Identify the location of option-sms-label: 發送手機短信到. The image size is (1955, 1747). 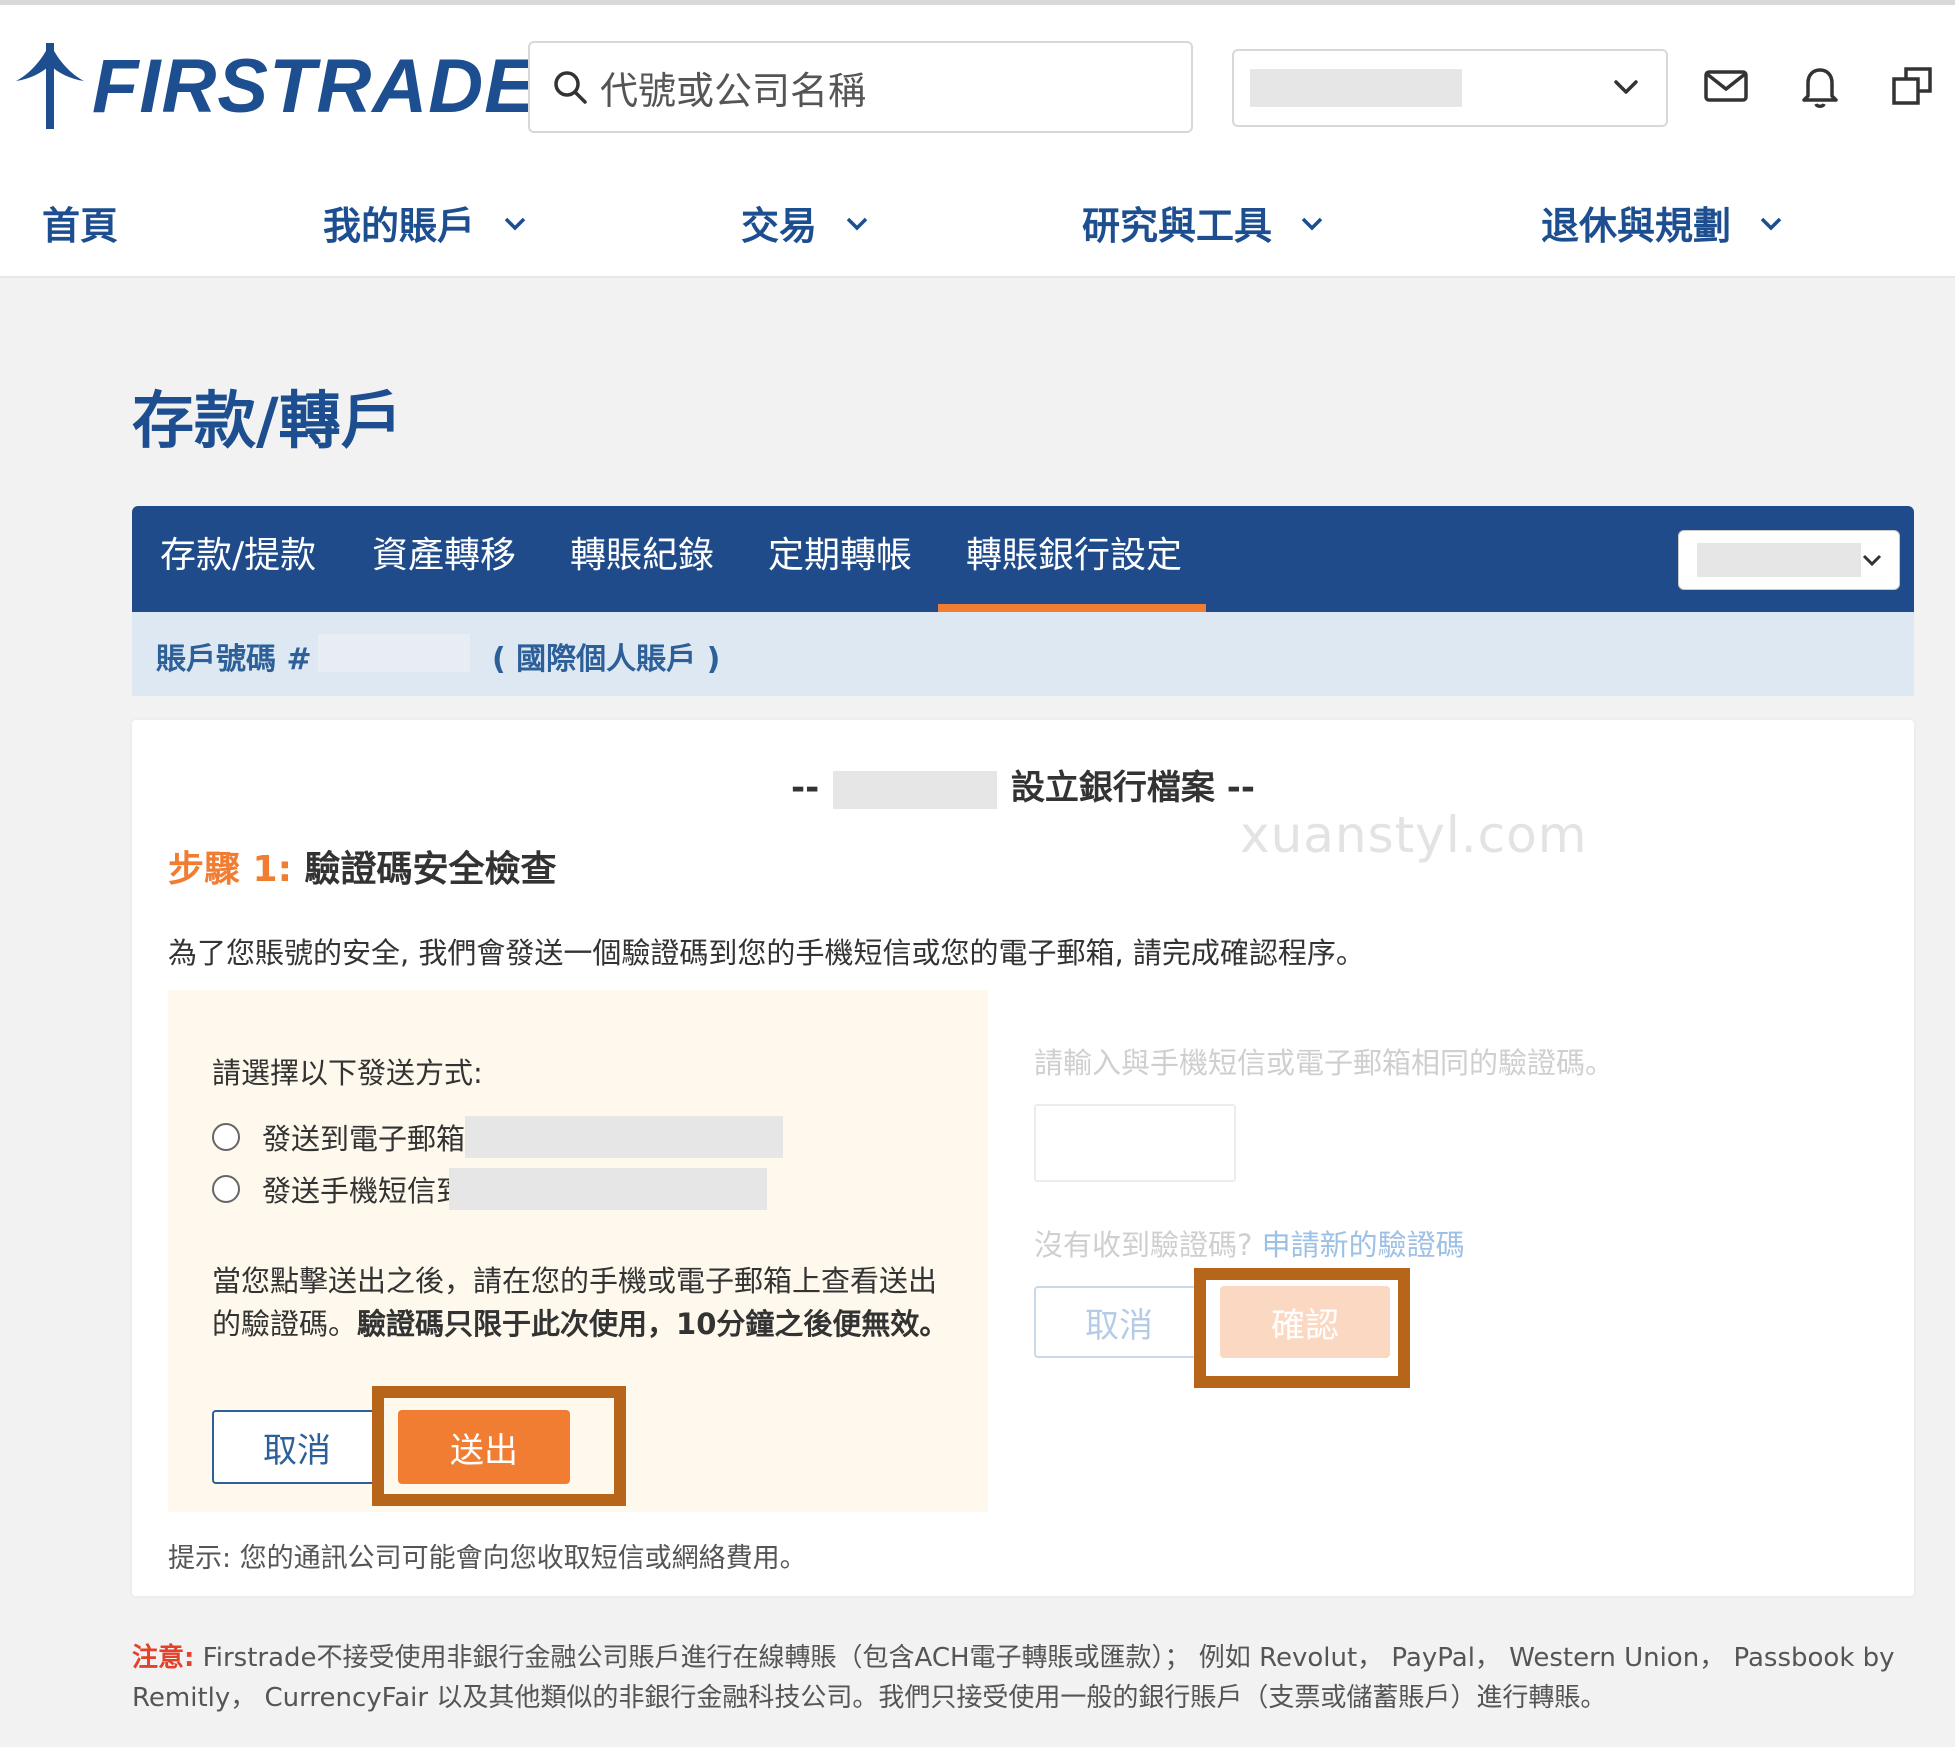
(364, 1191).